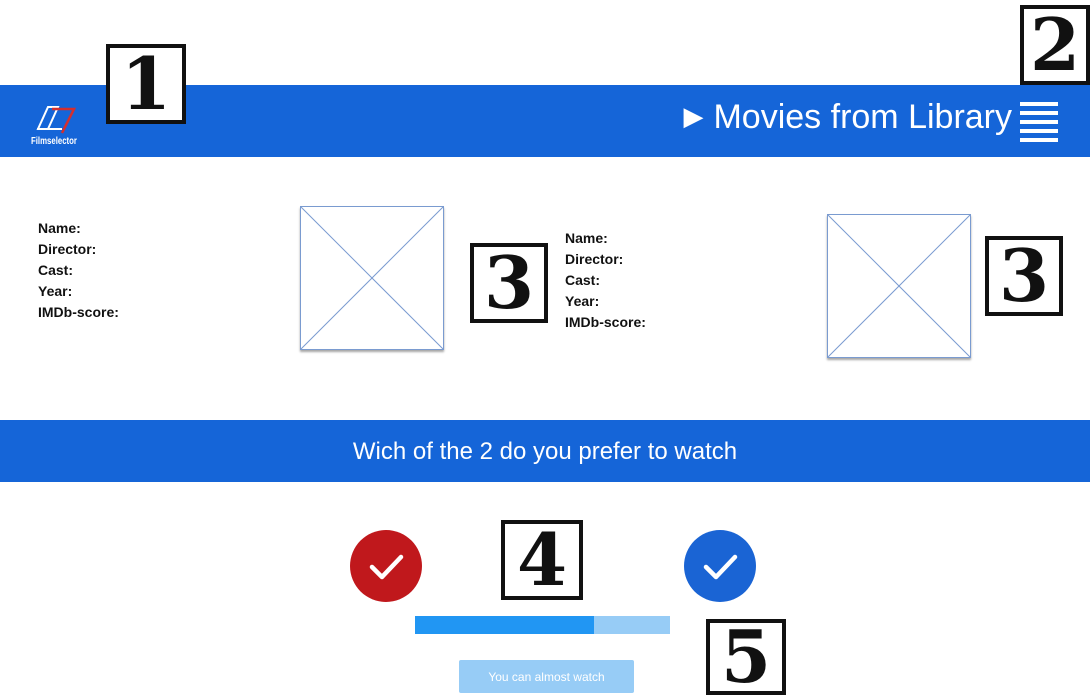 This screenshot has height=699, width=1090. What do you see at coordinates (586, 238) in the screenshot?
I see `movie-2-name-label: Name:` at bounding box center [586, 238].